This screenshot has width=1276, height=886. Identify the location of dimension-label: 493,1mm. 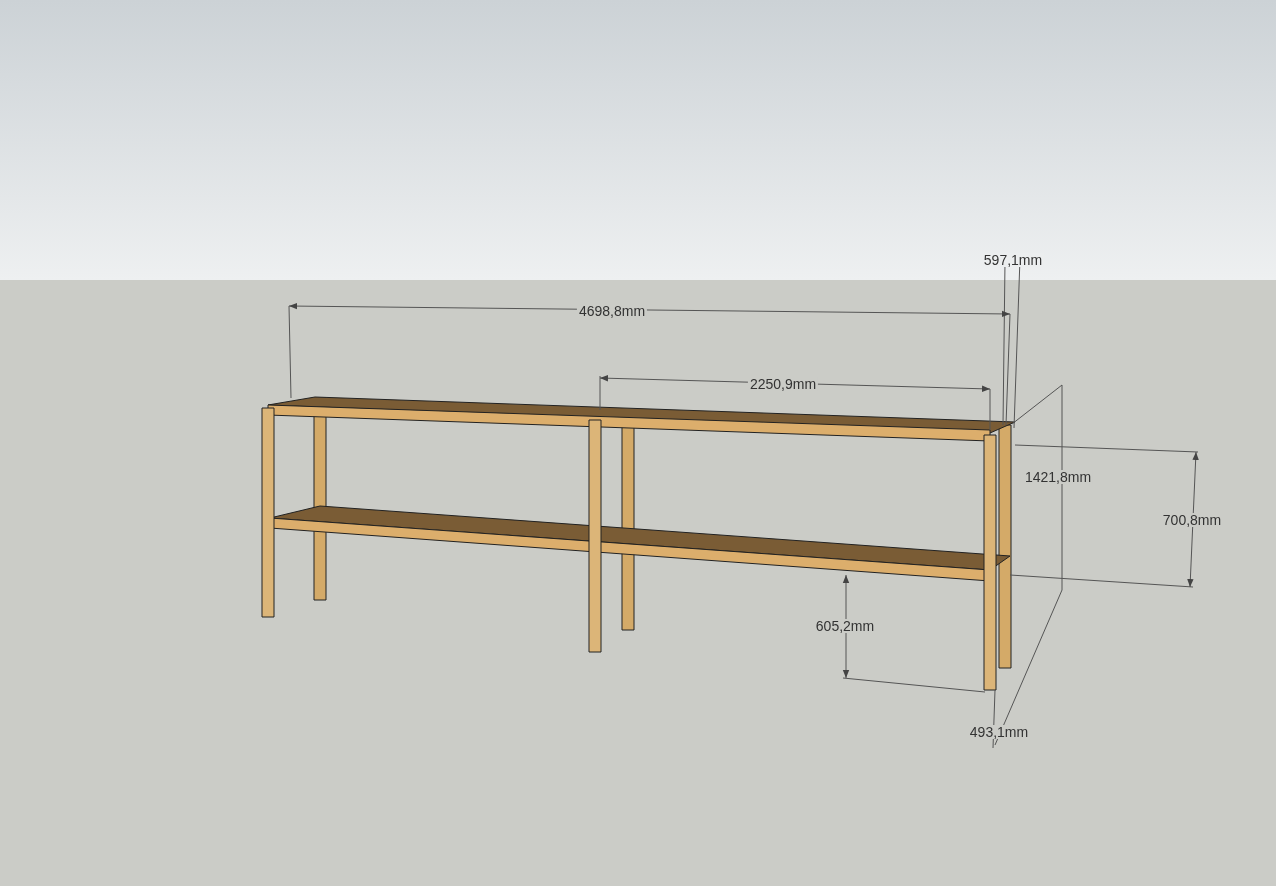
(999, 732).